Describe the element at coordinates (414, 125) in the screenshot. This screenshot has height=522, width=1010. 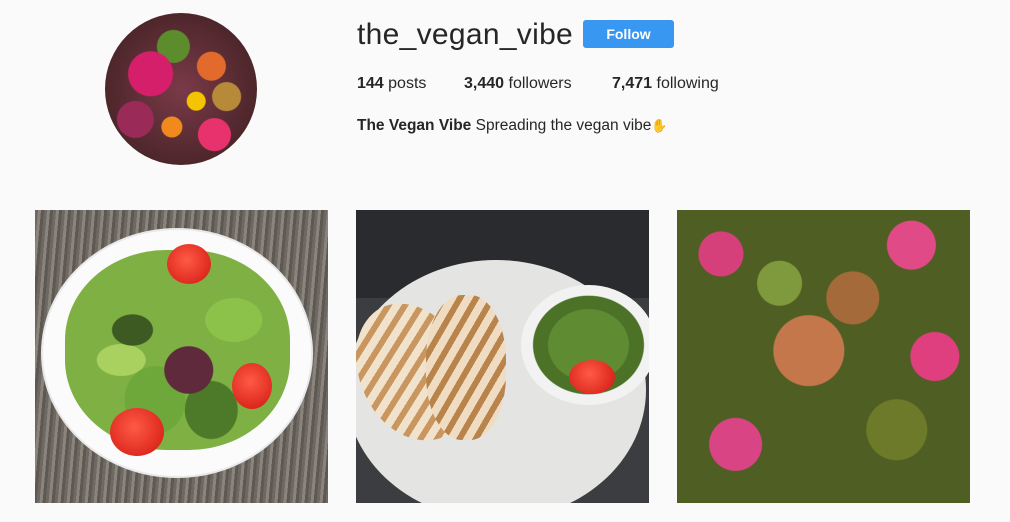
I see `bio-name: The Vegan Vibe` at that location.